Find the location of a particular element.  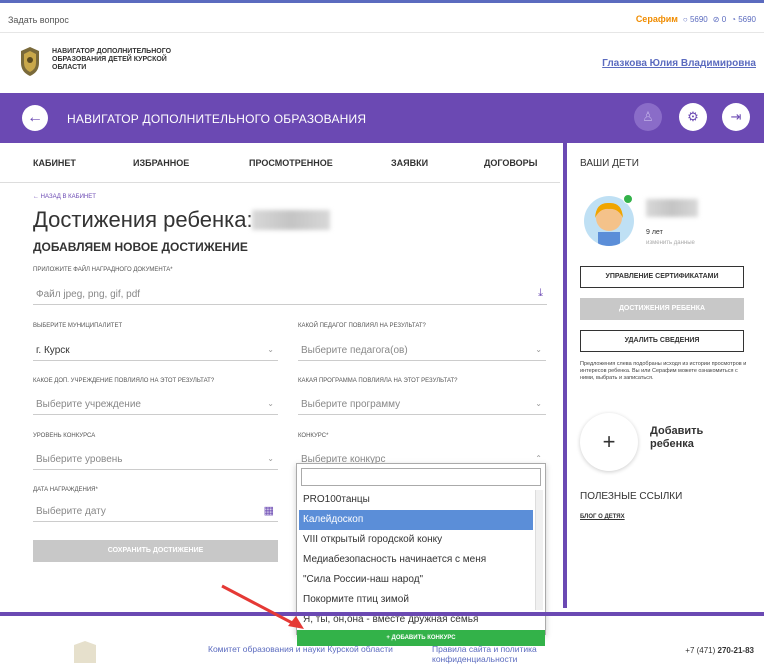

chevron-up-icon: ⌃ is located at coordinates (538, 458).